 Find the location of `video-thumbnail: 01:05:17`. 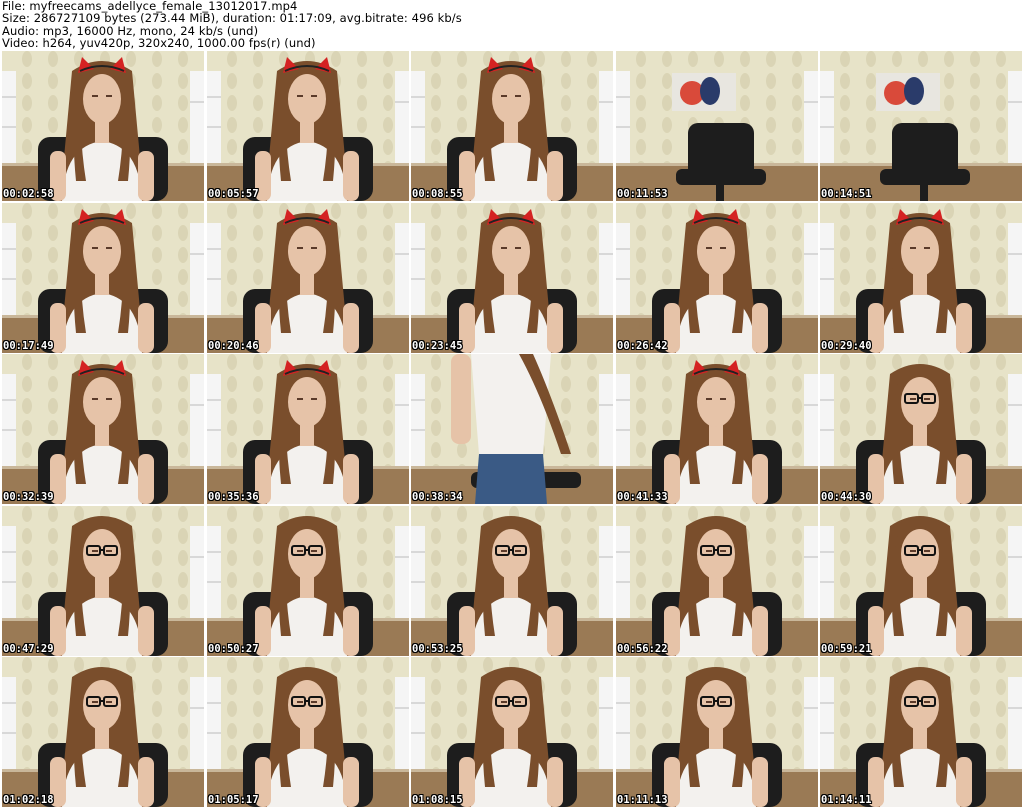

video-thumbnail: 01:05:17 is located at coordinates (308, 732).